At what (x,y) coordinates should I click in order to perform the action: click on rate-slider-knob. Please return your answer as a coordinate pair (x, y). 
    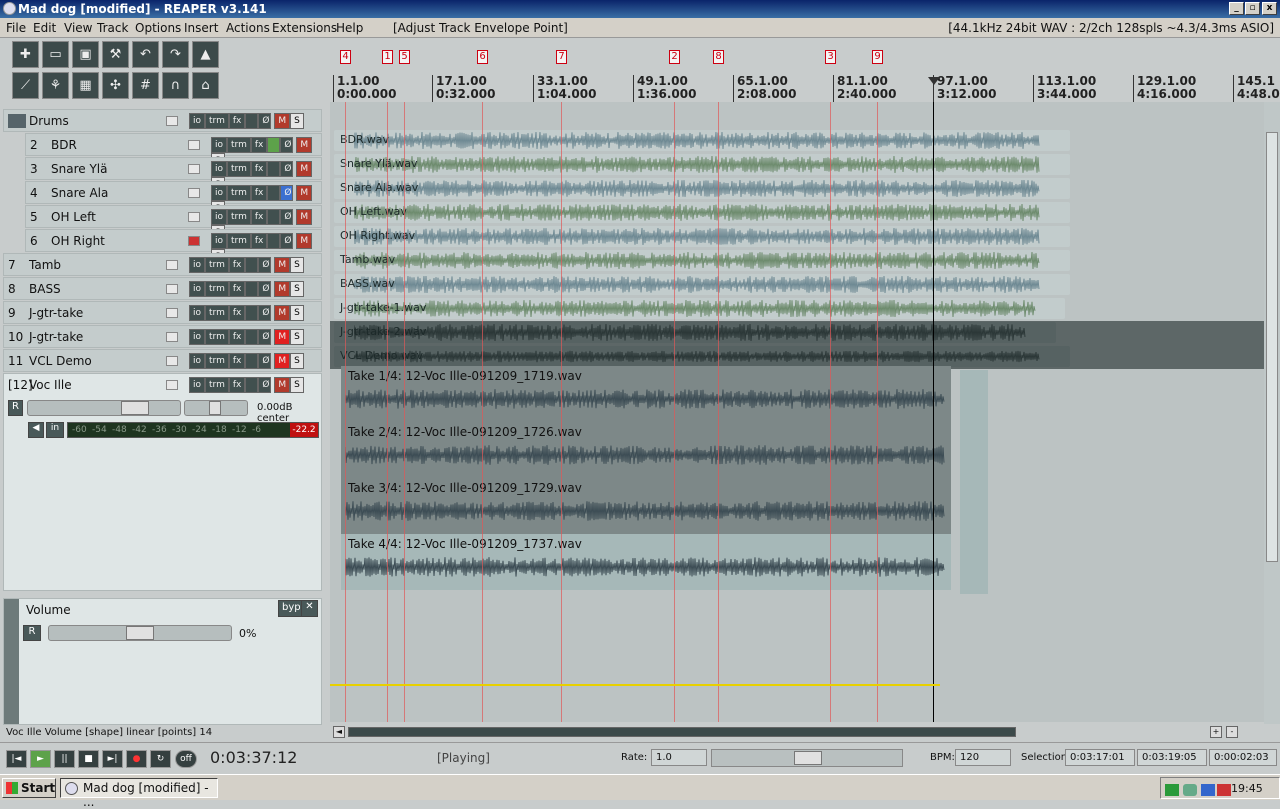
    Looking at the image, I should click on (808, 758).